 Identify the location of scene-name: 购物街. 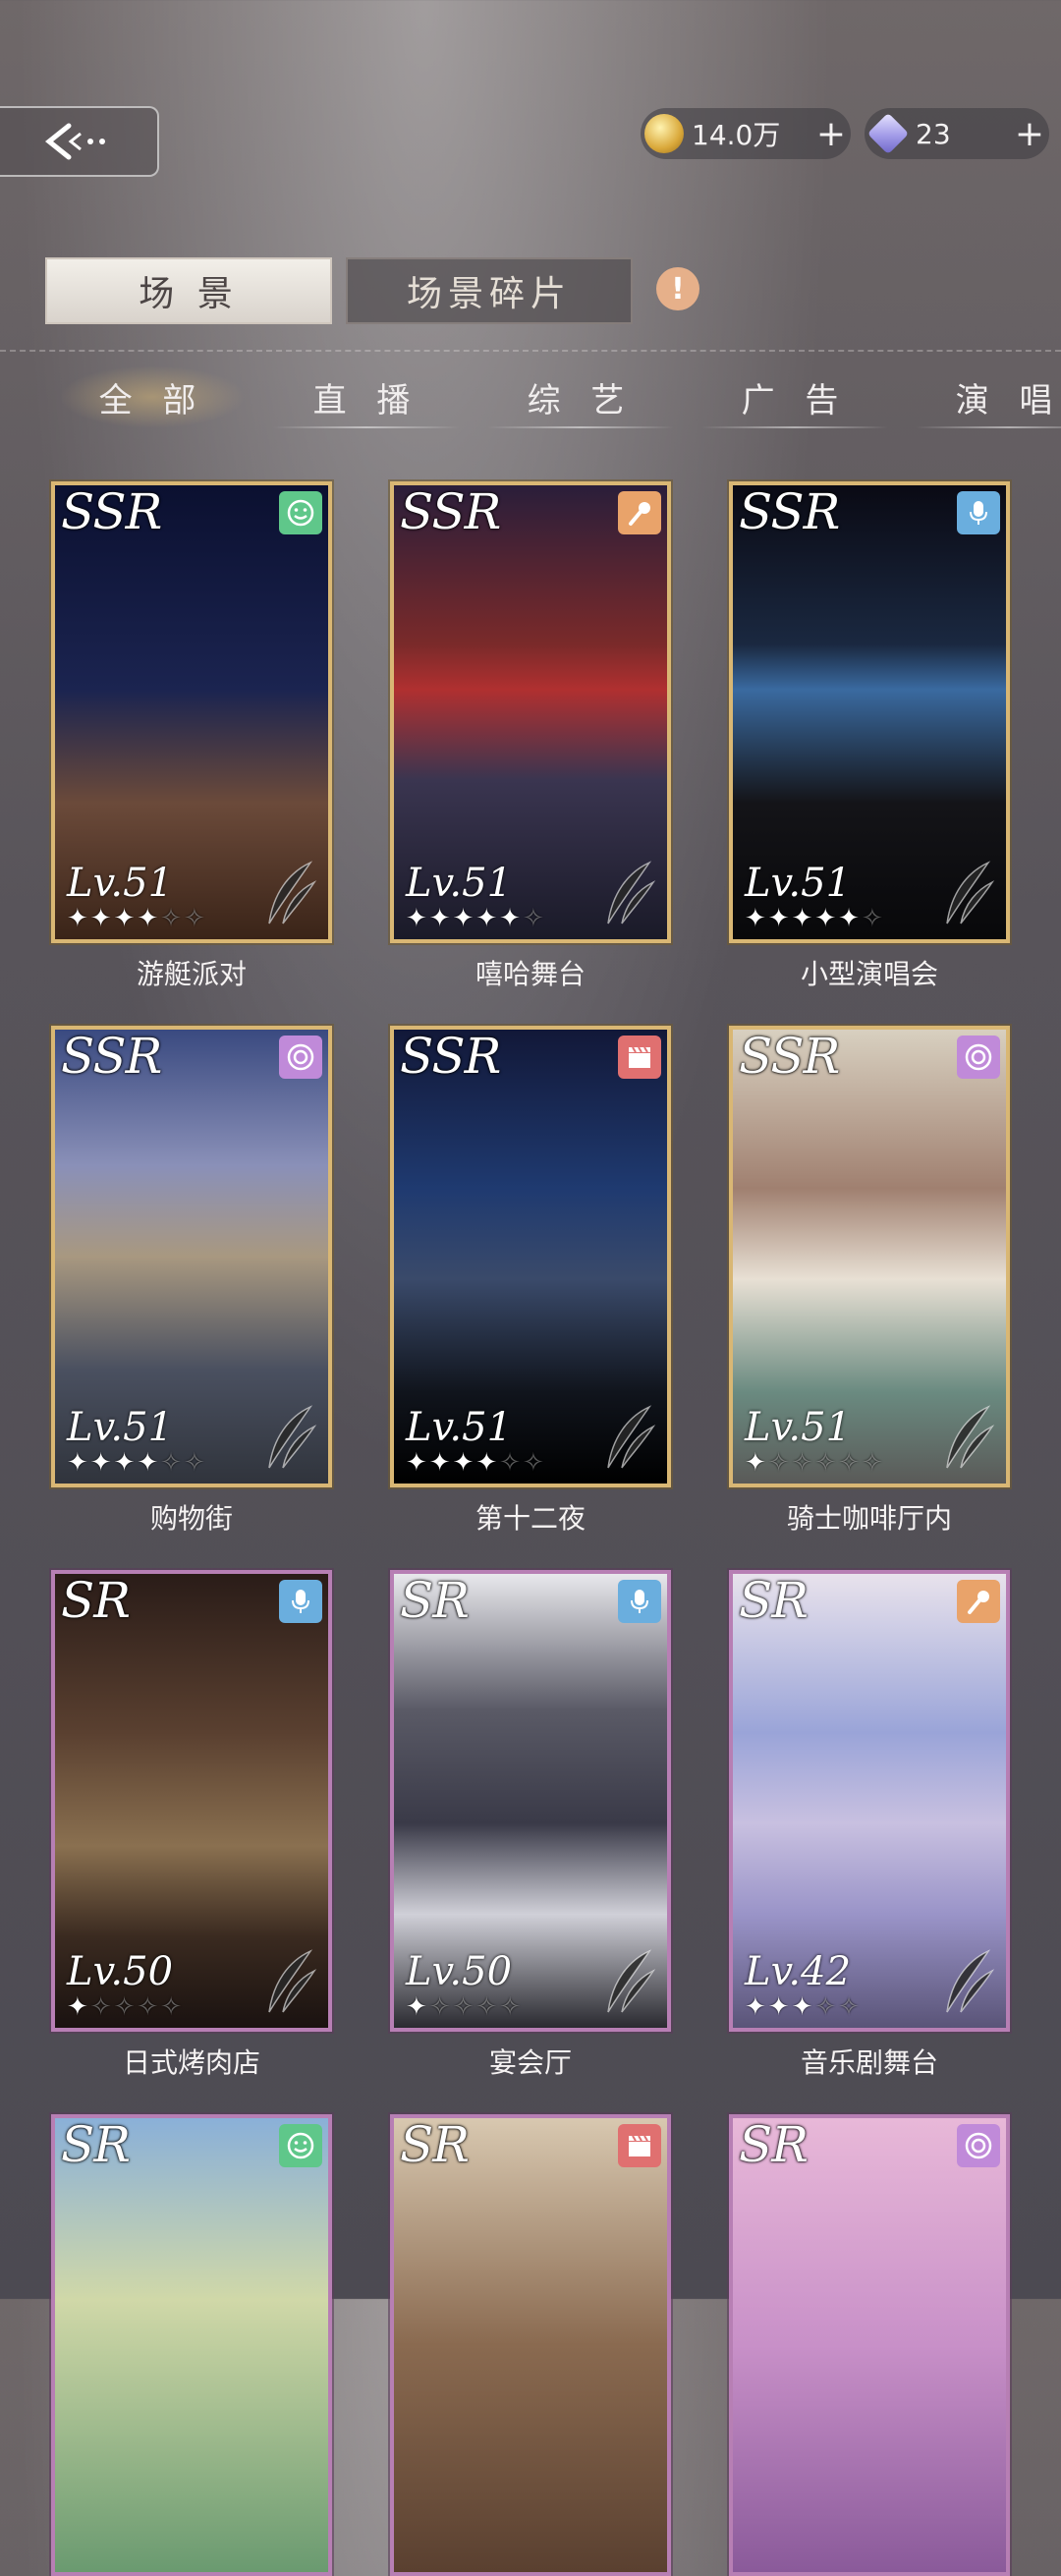
(191, 1518).